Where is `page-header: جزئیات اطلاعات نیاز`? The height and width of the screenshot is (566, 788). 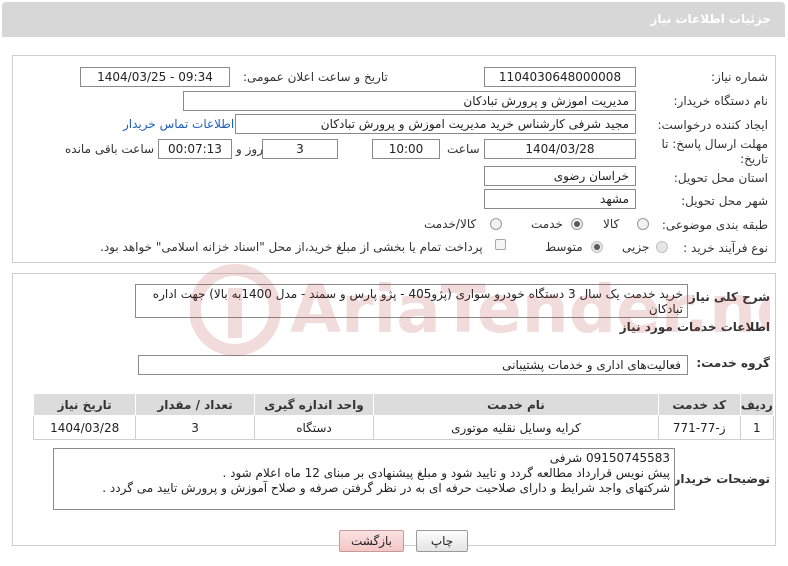
page-header: جزئیات اطلاعات نیاز is located at coordinates (393, 19).